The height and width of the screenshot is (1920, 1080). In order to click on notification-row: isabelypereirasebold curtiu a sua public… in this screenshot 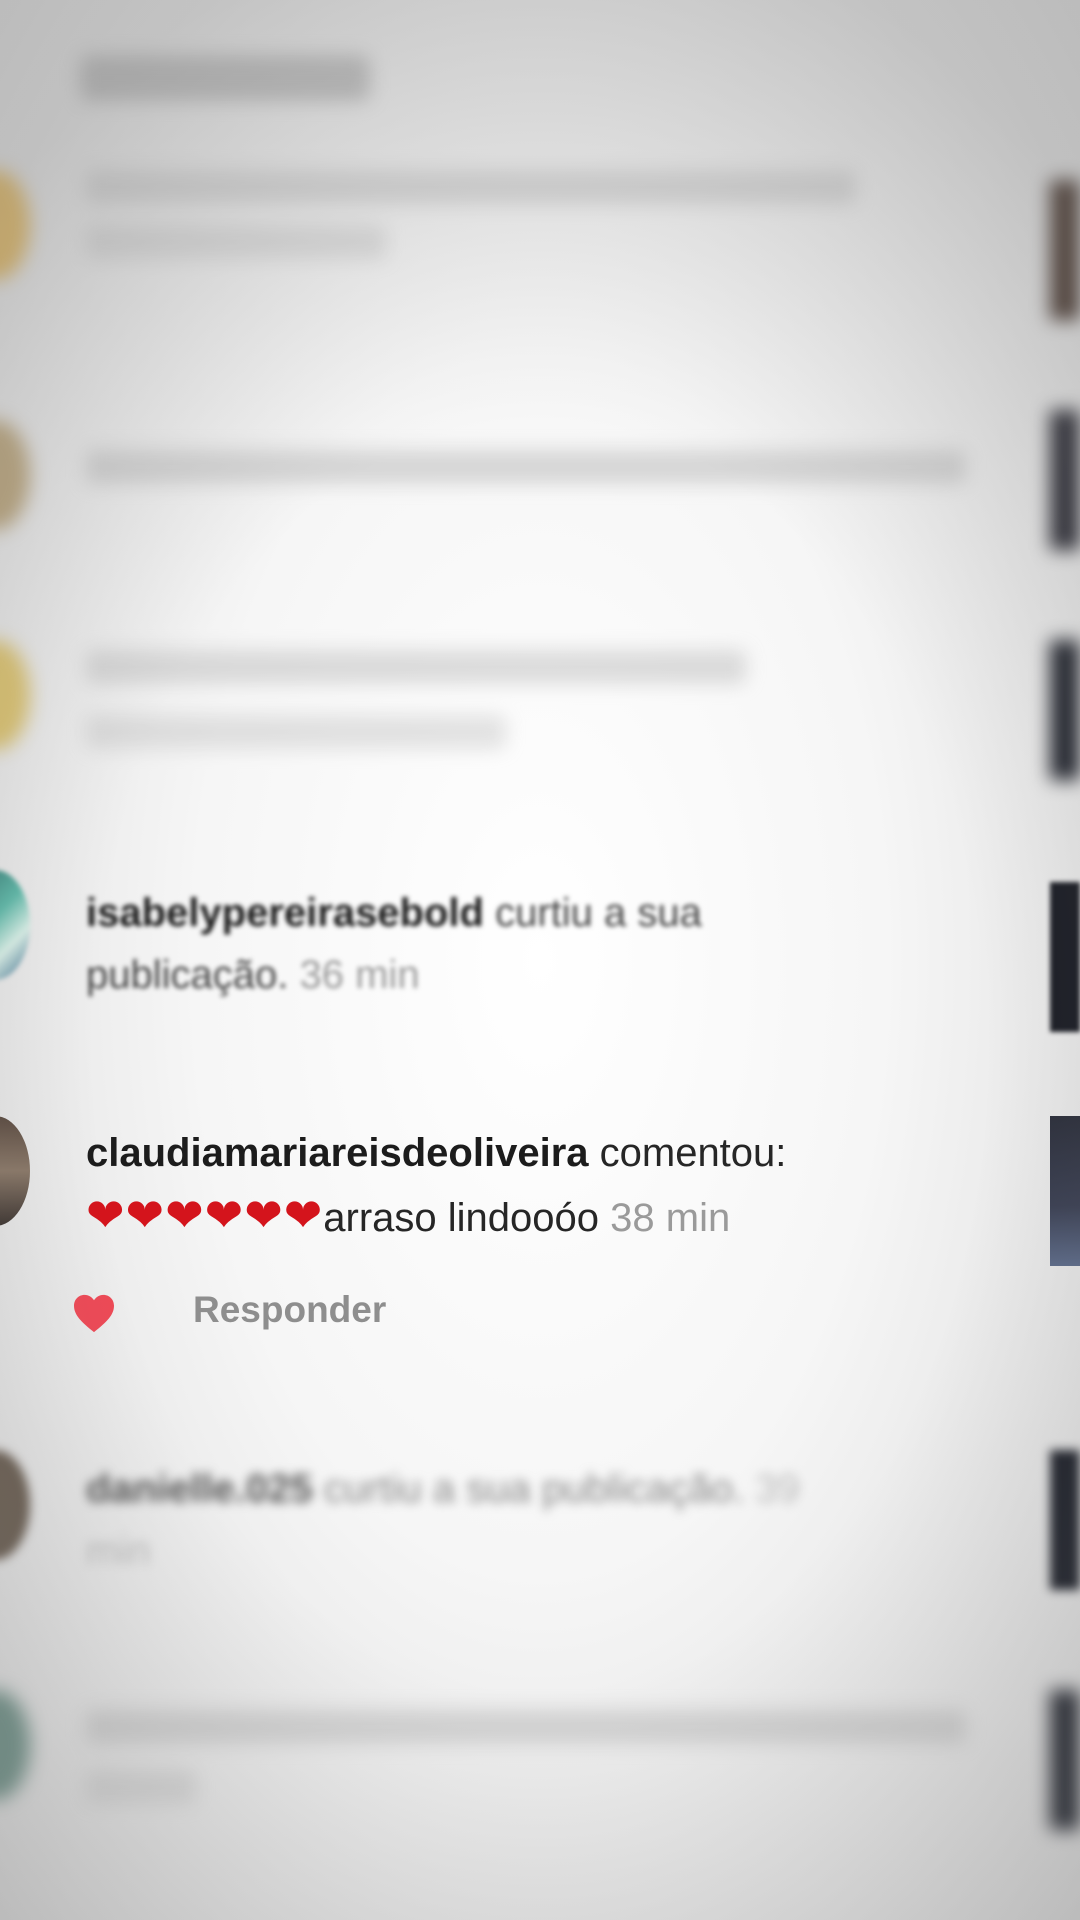, I will do `click(540, 951)`.